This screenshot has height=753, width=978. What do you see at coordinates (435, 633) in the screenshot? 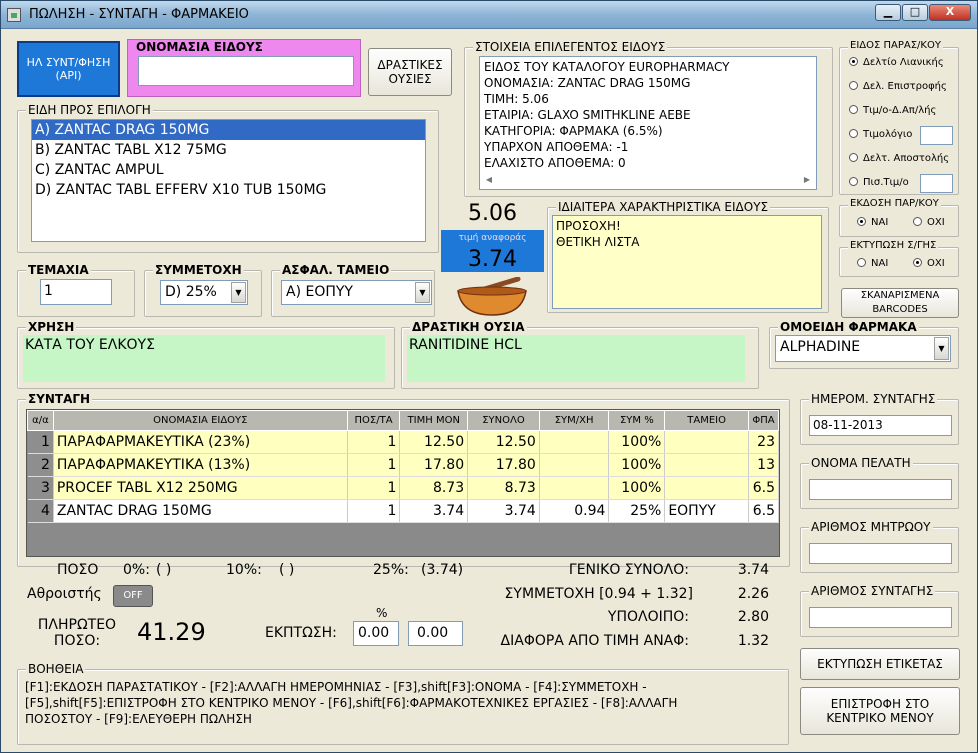
I see `discount-amount-input: 0.00` at bounding box center [435, 633].